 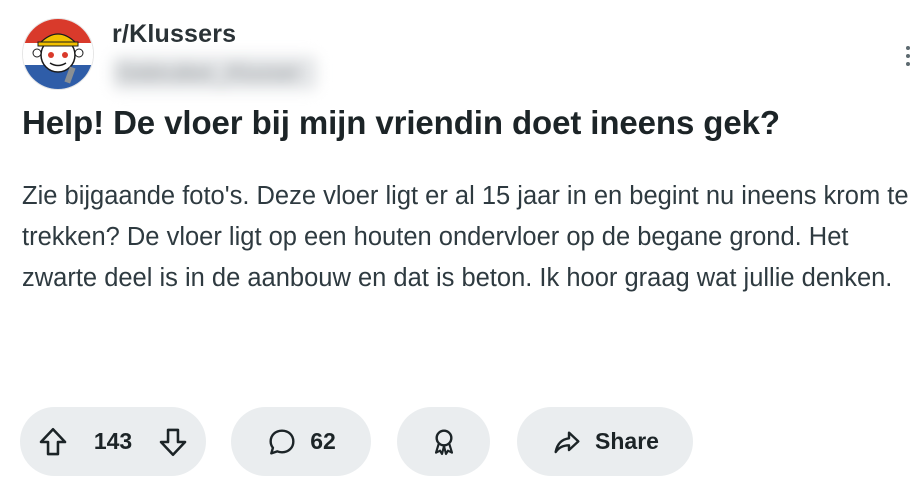 I want to click on arrow-up-icon, so click(x=53, y=441).